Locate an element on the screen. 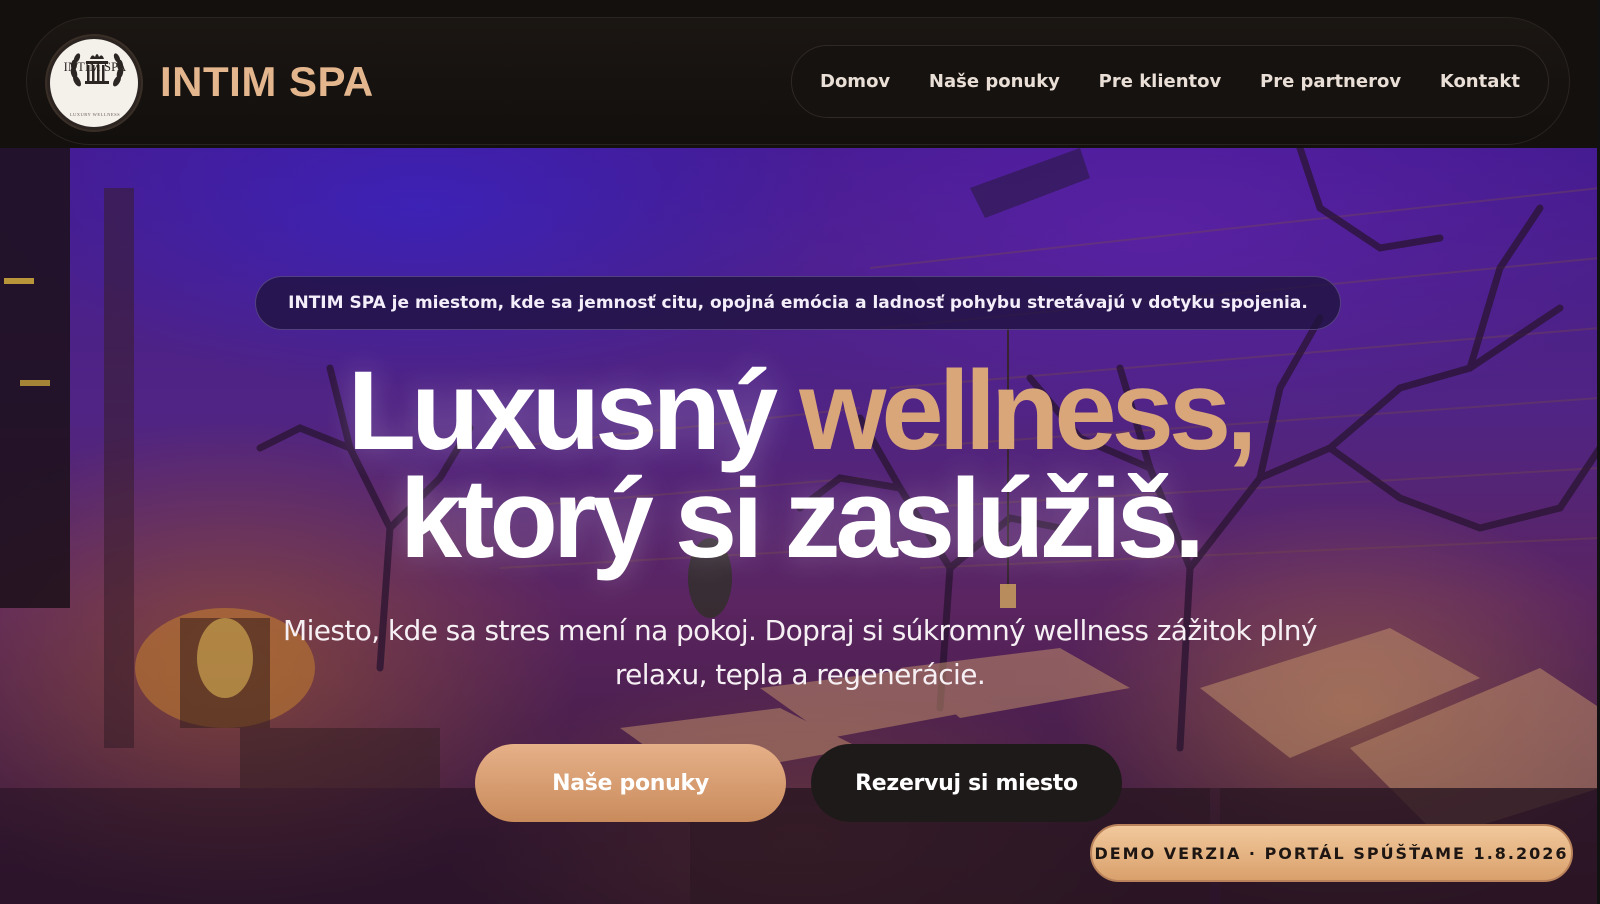  logo-text: INTIM SPA is located at coordinates (95, 67).